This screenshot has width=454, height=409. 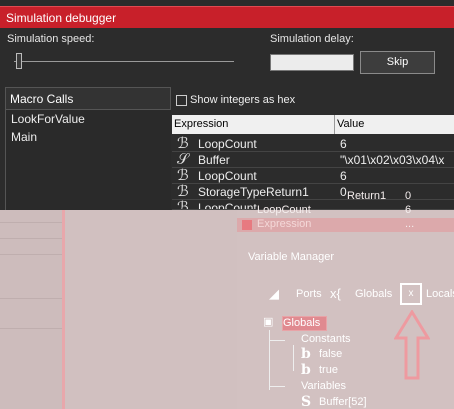 What do you see at coordinates (306, 401) in the screenshot?
I see `string-type-icon: S` at bounding box center [306, 401].